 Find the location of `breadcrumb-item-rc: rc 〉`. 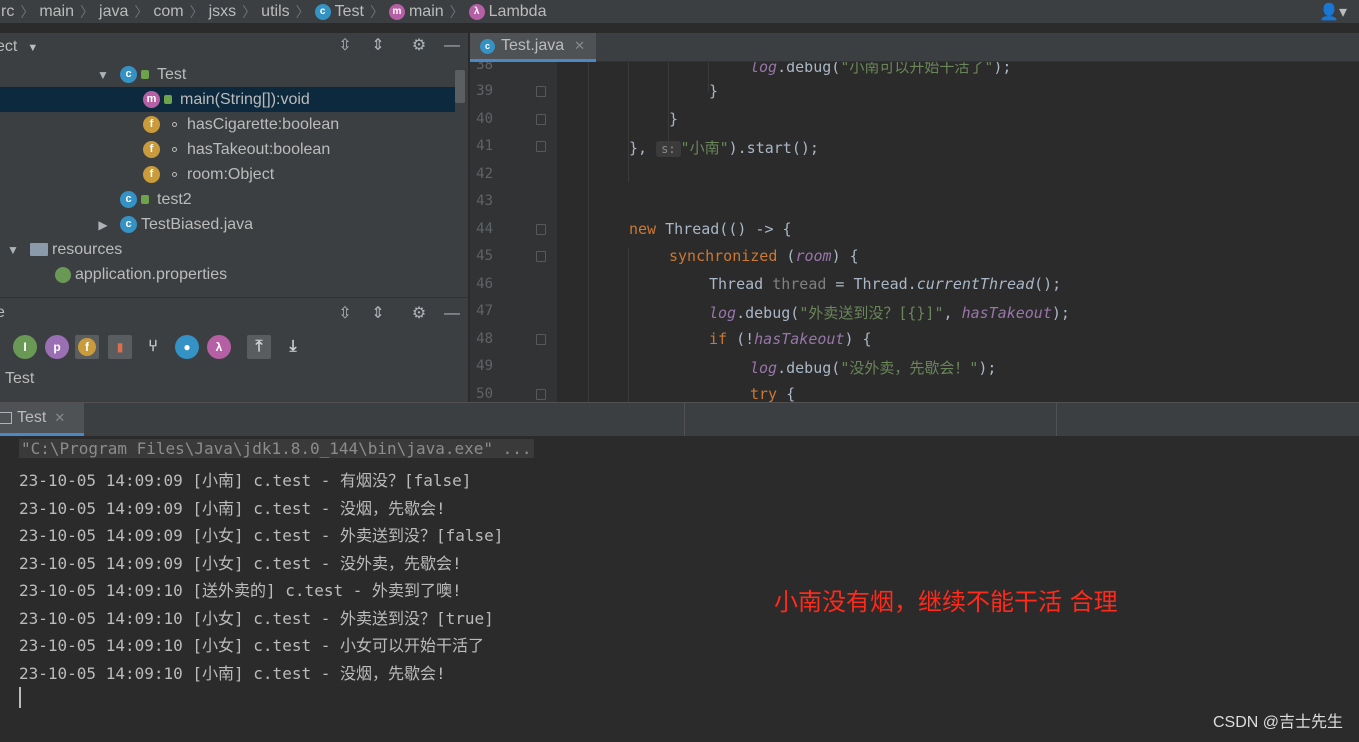

breadcrumb-item-rc: rc 〉 is located at coordinates (19, 12).